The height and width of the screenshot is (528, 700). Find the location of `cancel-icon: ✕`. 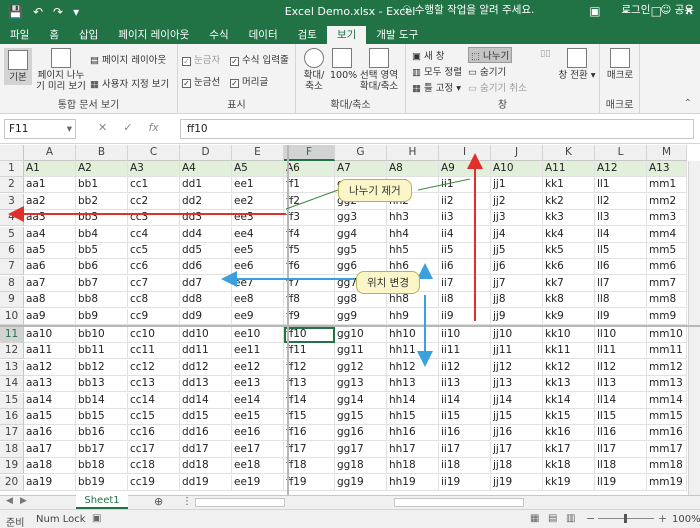

cancel-icon: ✕ is located at coordinates (102, 127).